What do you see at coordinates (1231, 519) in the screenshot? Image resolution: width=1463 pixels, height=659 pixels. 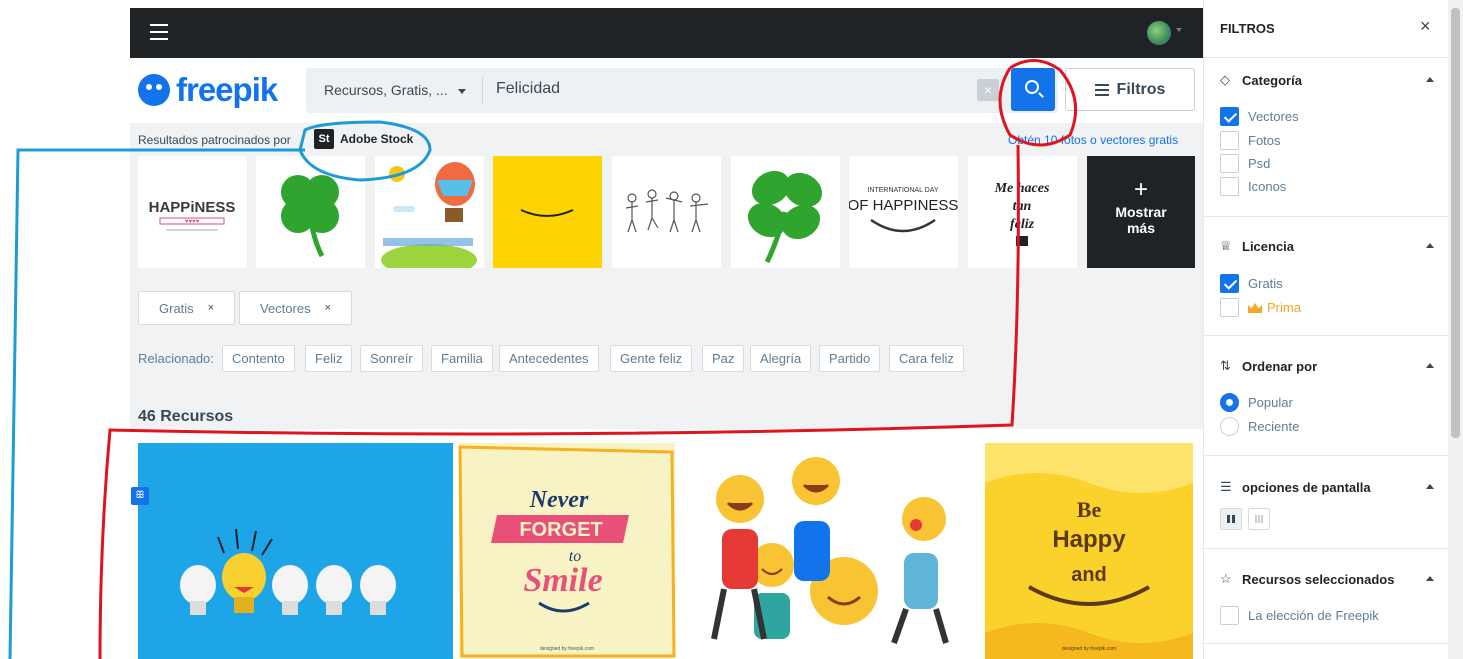 I see `grid-large-view-button` at bounding box center [1231, 519].